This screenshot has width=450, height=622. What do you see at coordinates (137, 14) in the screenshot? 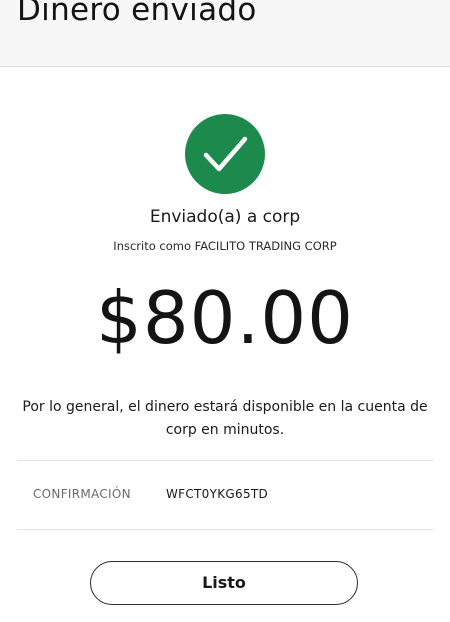
I see `page-title: Dinero enviado` at bounding box center [137, 14].